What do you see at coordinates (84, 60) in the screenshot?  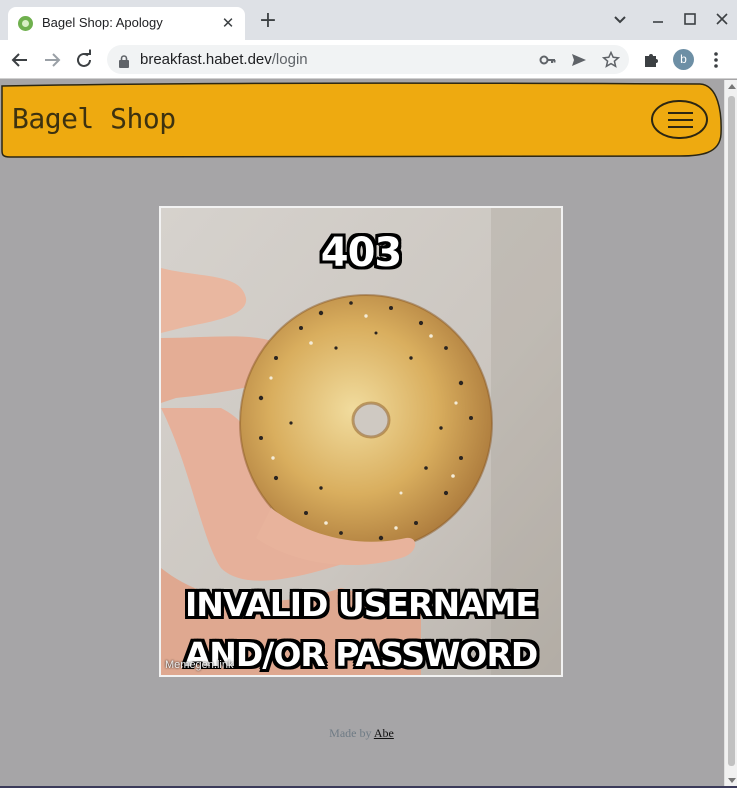 I see `reload-icon` at bounding box center [84, 60].